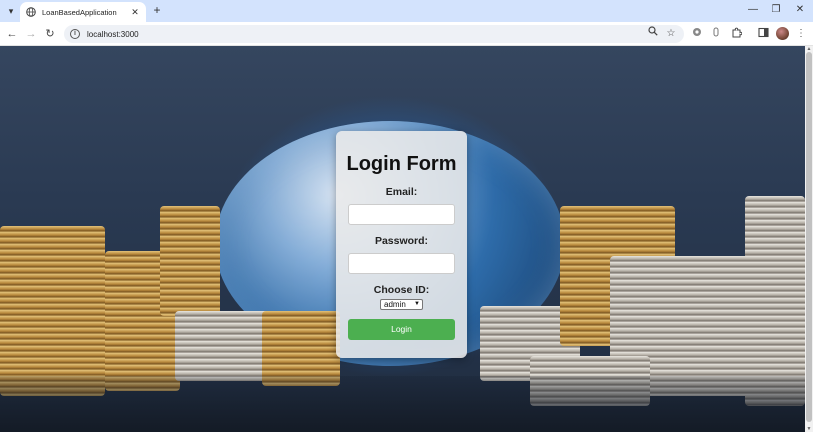 This screenshot has width=813, height=432. I want to click on side-panel-icon, so click(763, 34).